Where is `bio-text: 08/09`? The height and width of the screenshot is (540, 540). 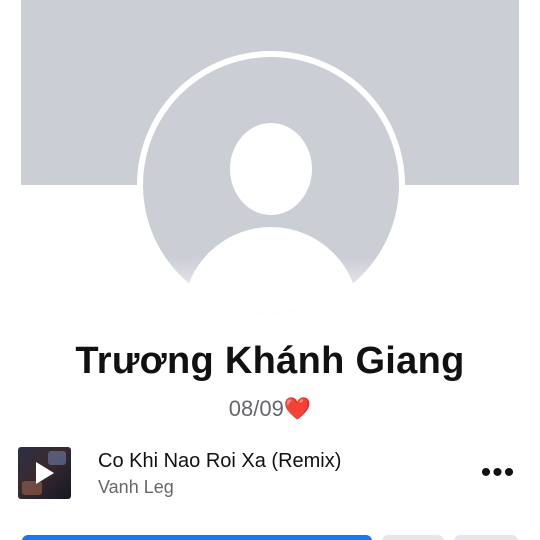
bio-text: 08/09 is located at coordinates (256, 408).